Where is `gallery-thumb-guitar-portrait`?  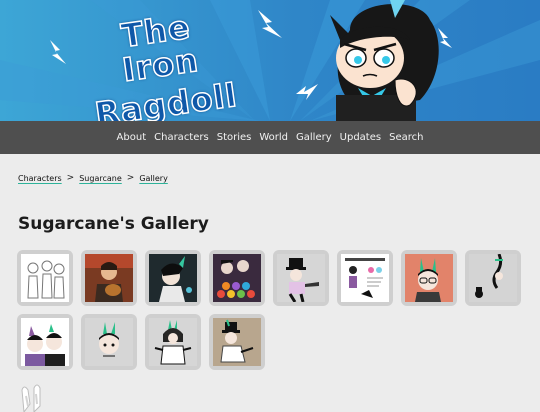
gallery-thumb-guitar-portrait is located at coordinates (109, 278).